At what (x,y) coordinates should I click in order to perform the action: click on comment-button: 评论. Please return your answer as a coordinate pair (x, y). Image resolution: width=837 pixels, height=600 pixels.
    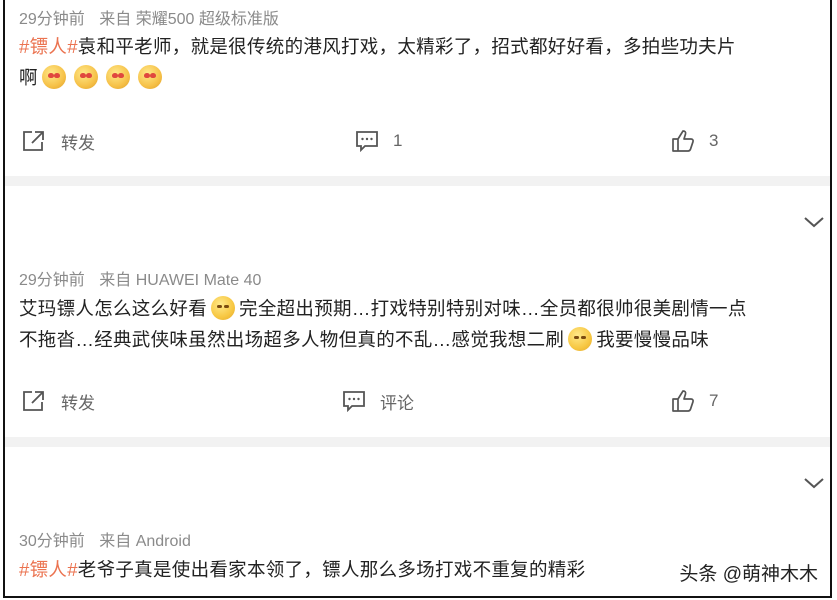
    Looking at the image, I should click on (378, 401).